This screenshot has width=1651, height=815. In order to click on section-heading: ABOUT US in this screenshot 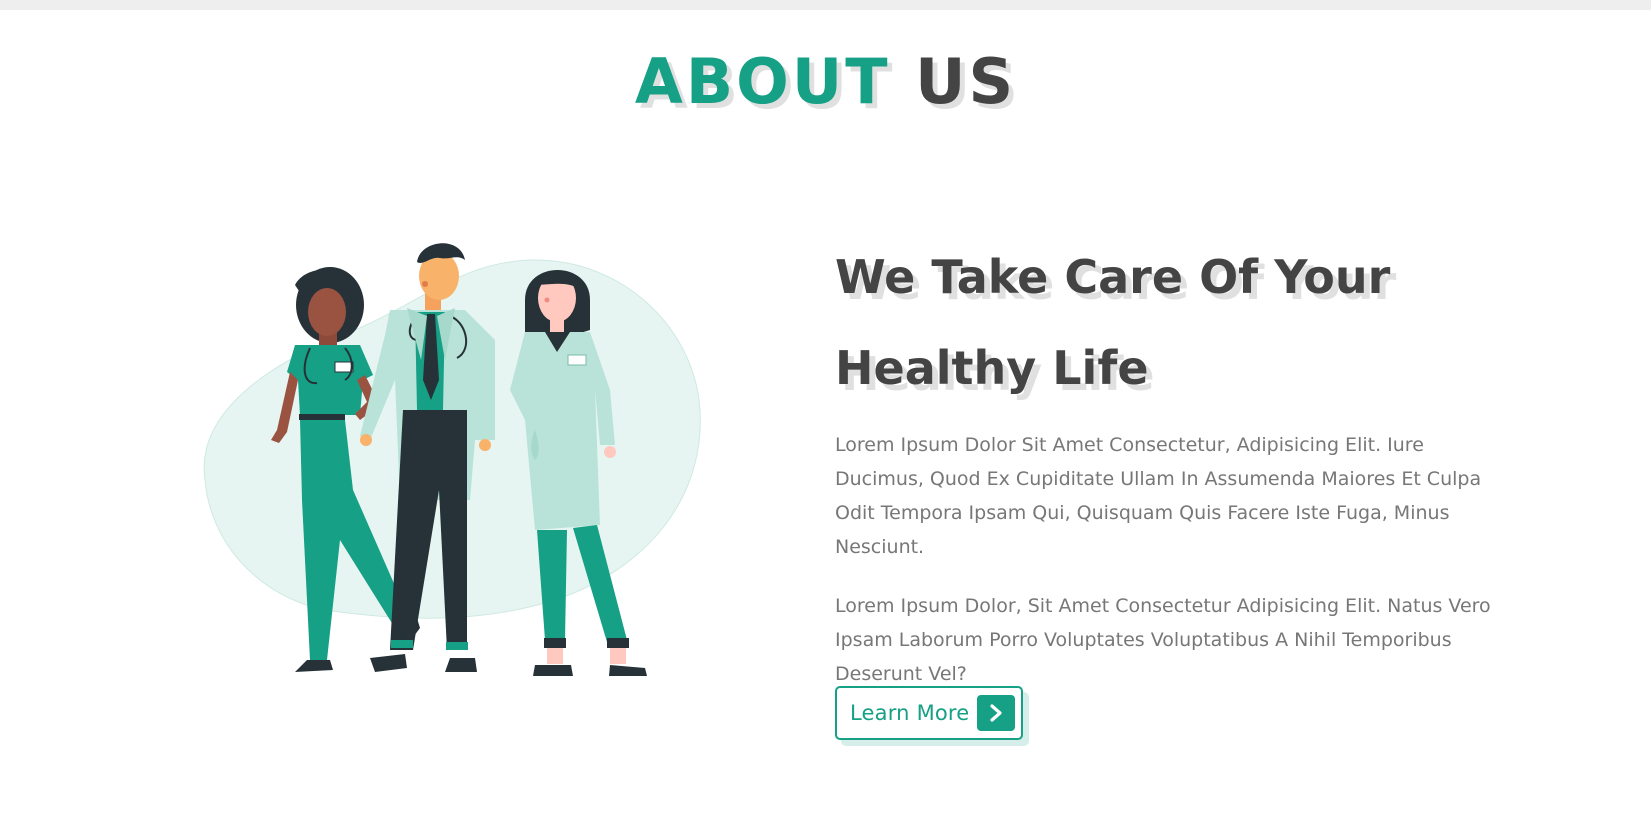, I will do `click(825, 82)`.